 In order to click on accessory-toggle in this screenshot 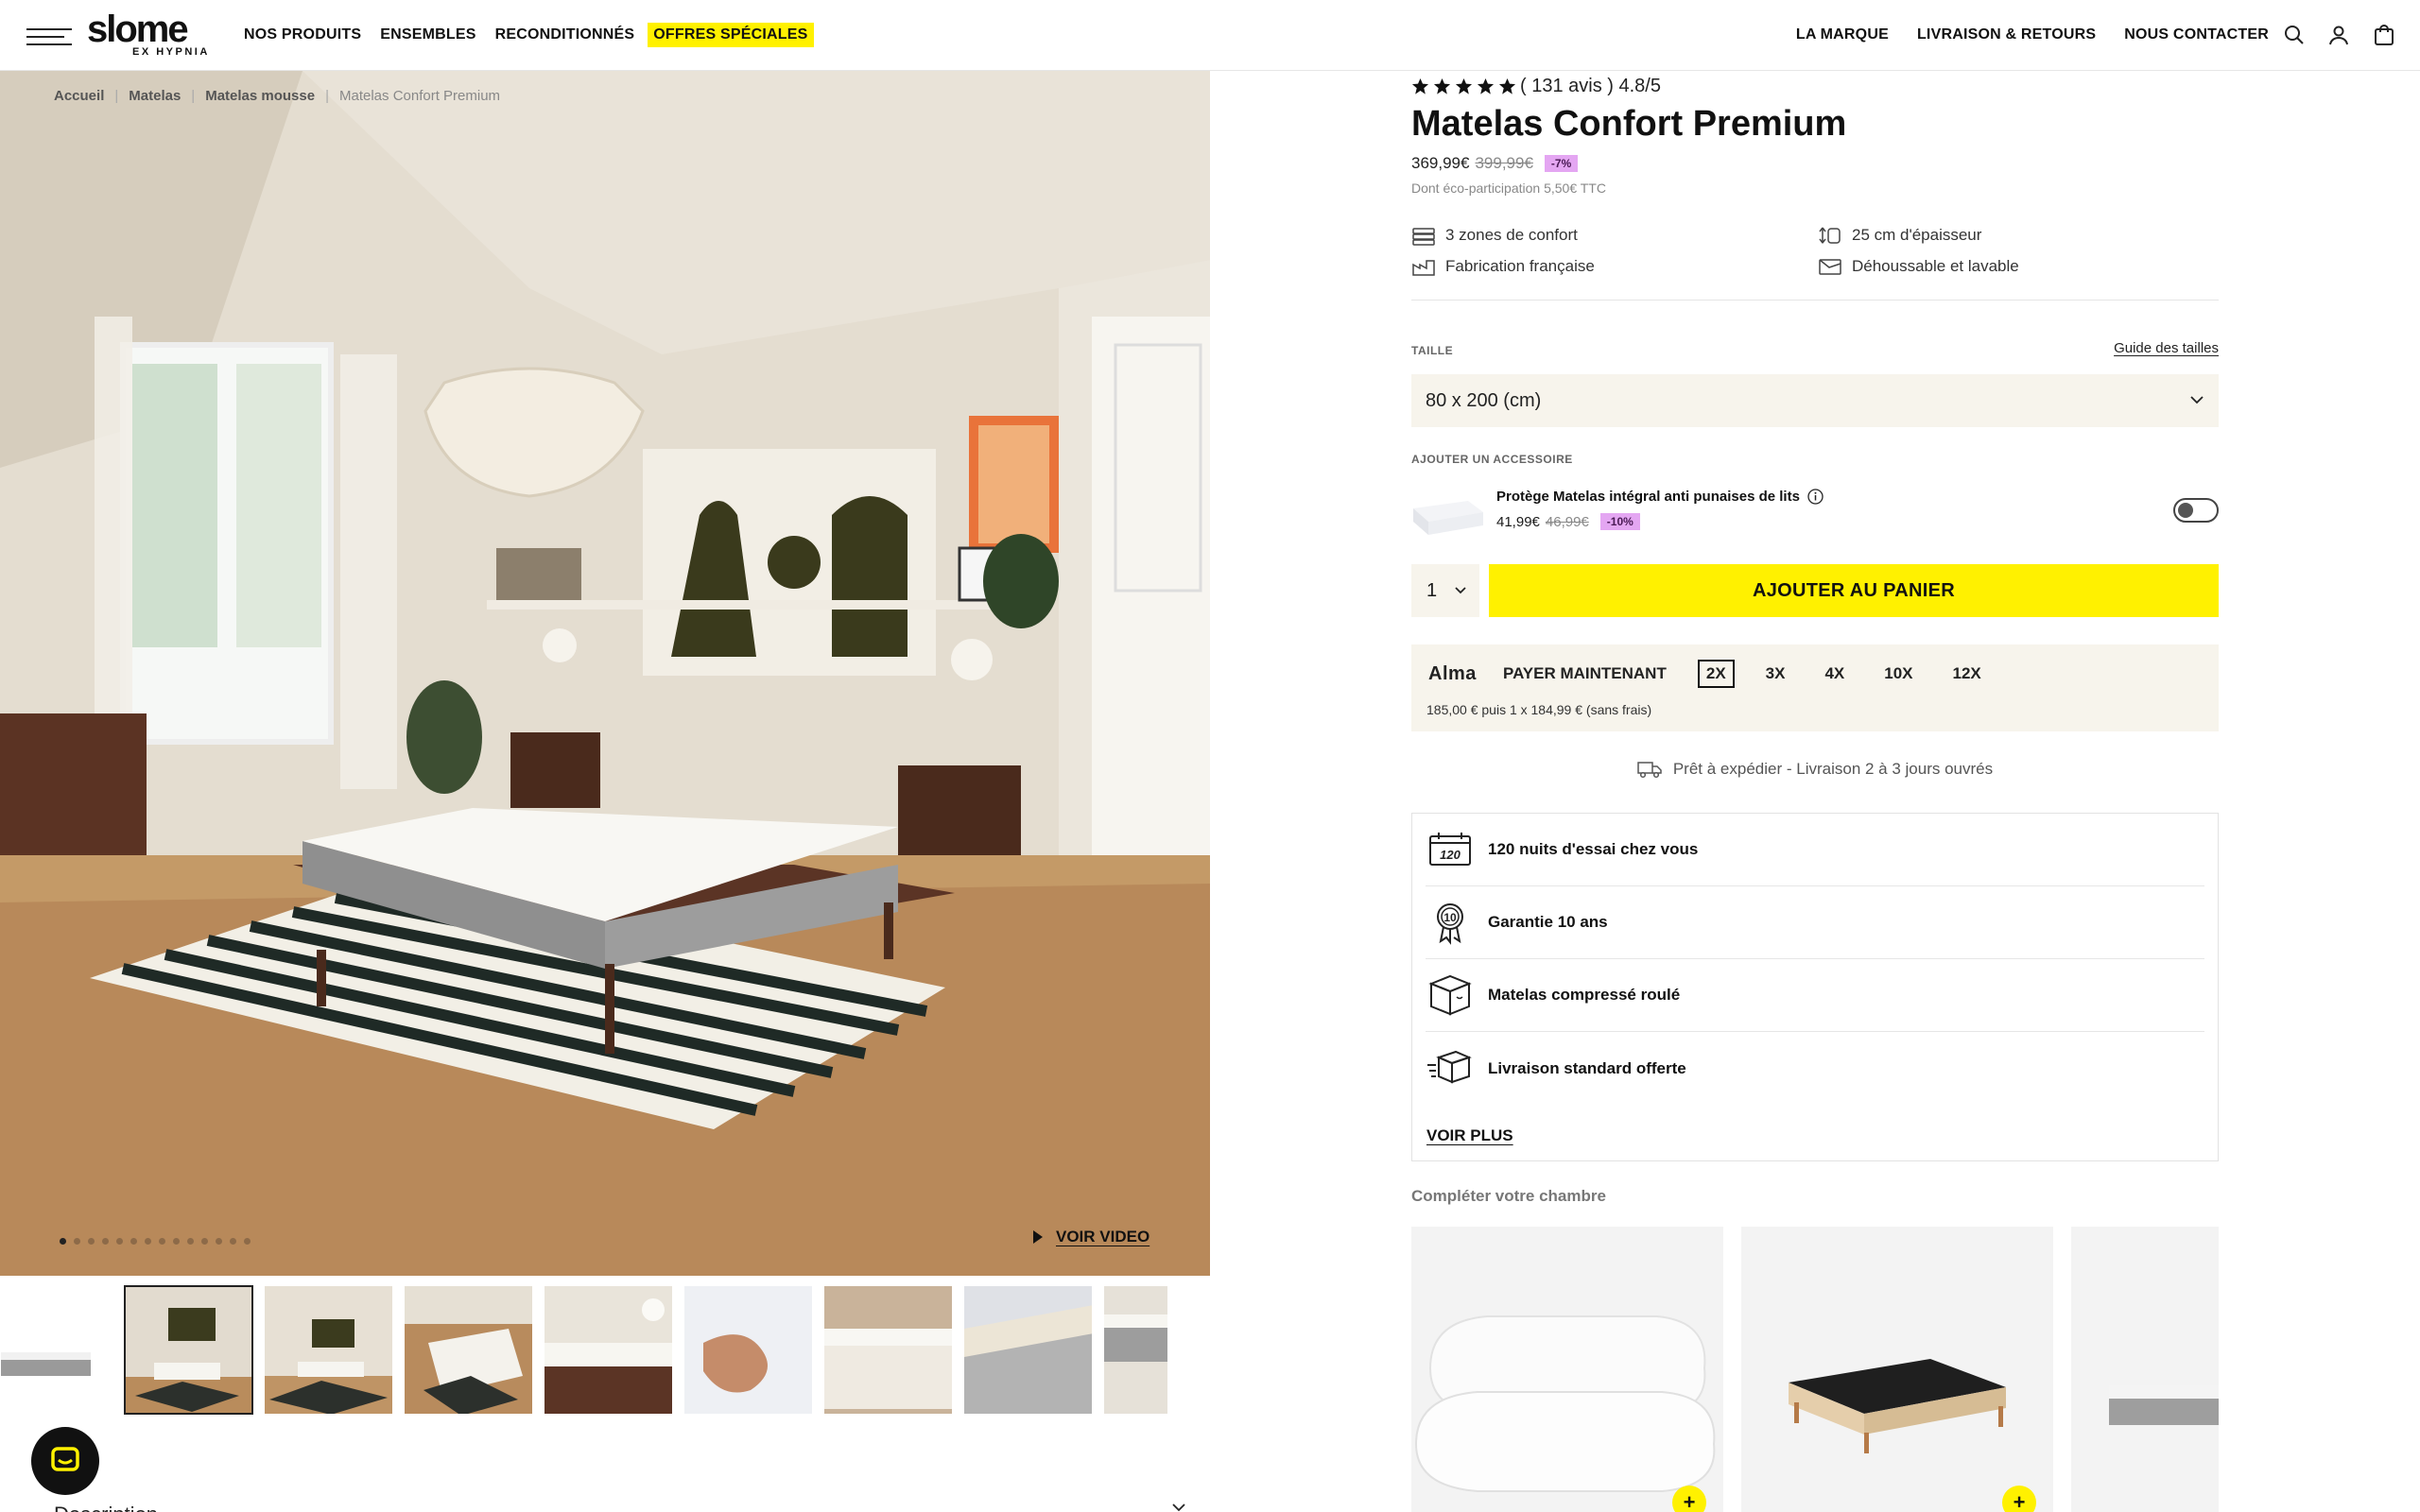, I will do `click(2196, 510)`.